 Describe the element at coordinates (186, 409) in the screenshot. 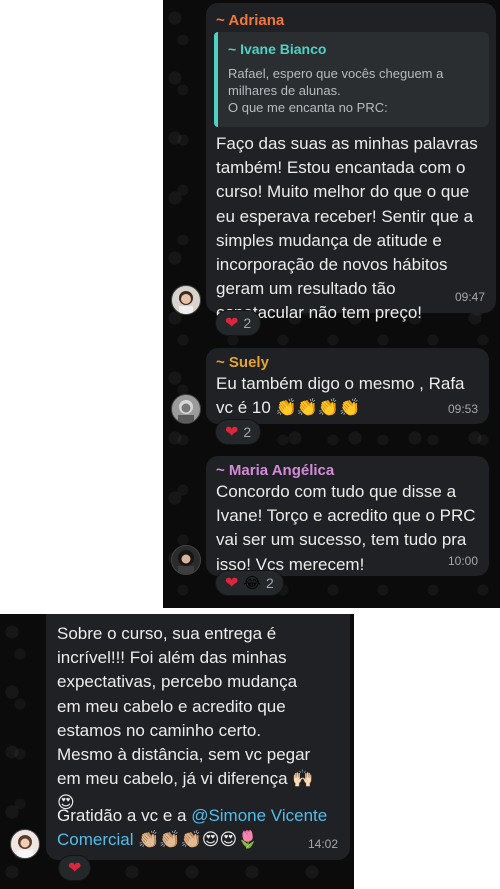

I see `avatar-suely` at that location.